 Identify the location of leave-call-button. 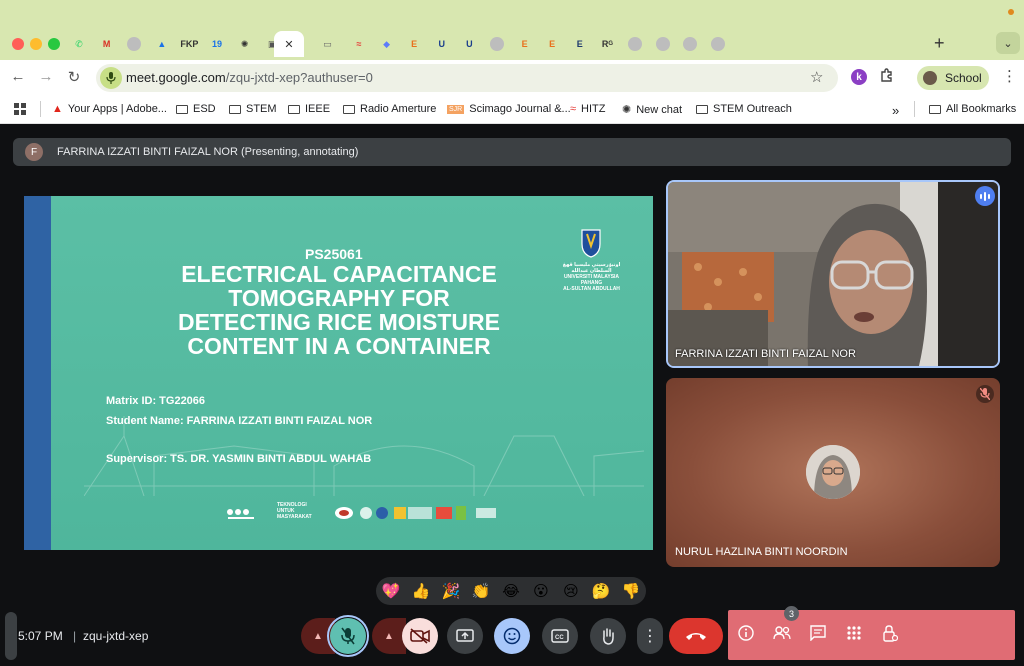
(696, 636).